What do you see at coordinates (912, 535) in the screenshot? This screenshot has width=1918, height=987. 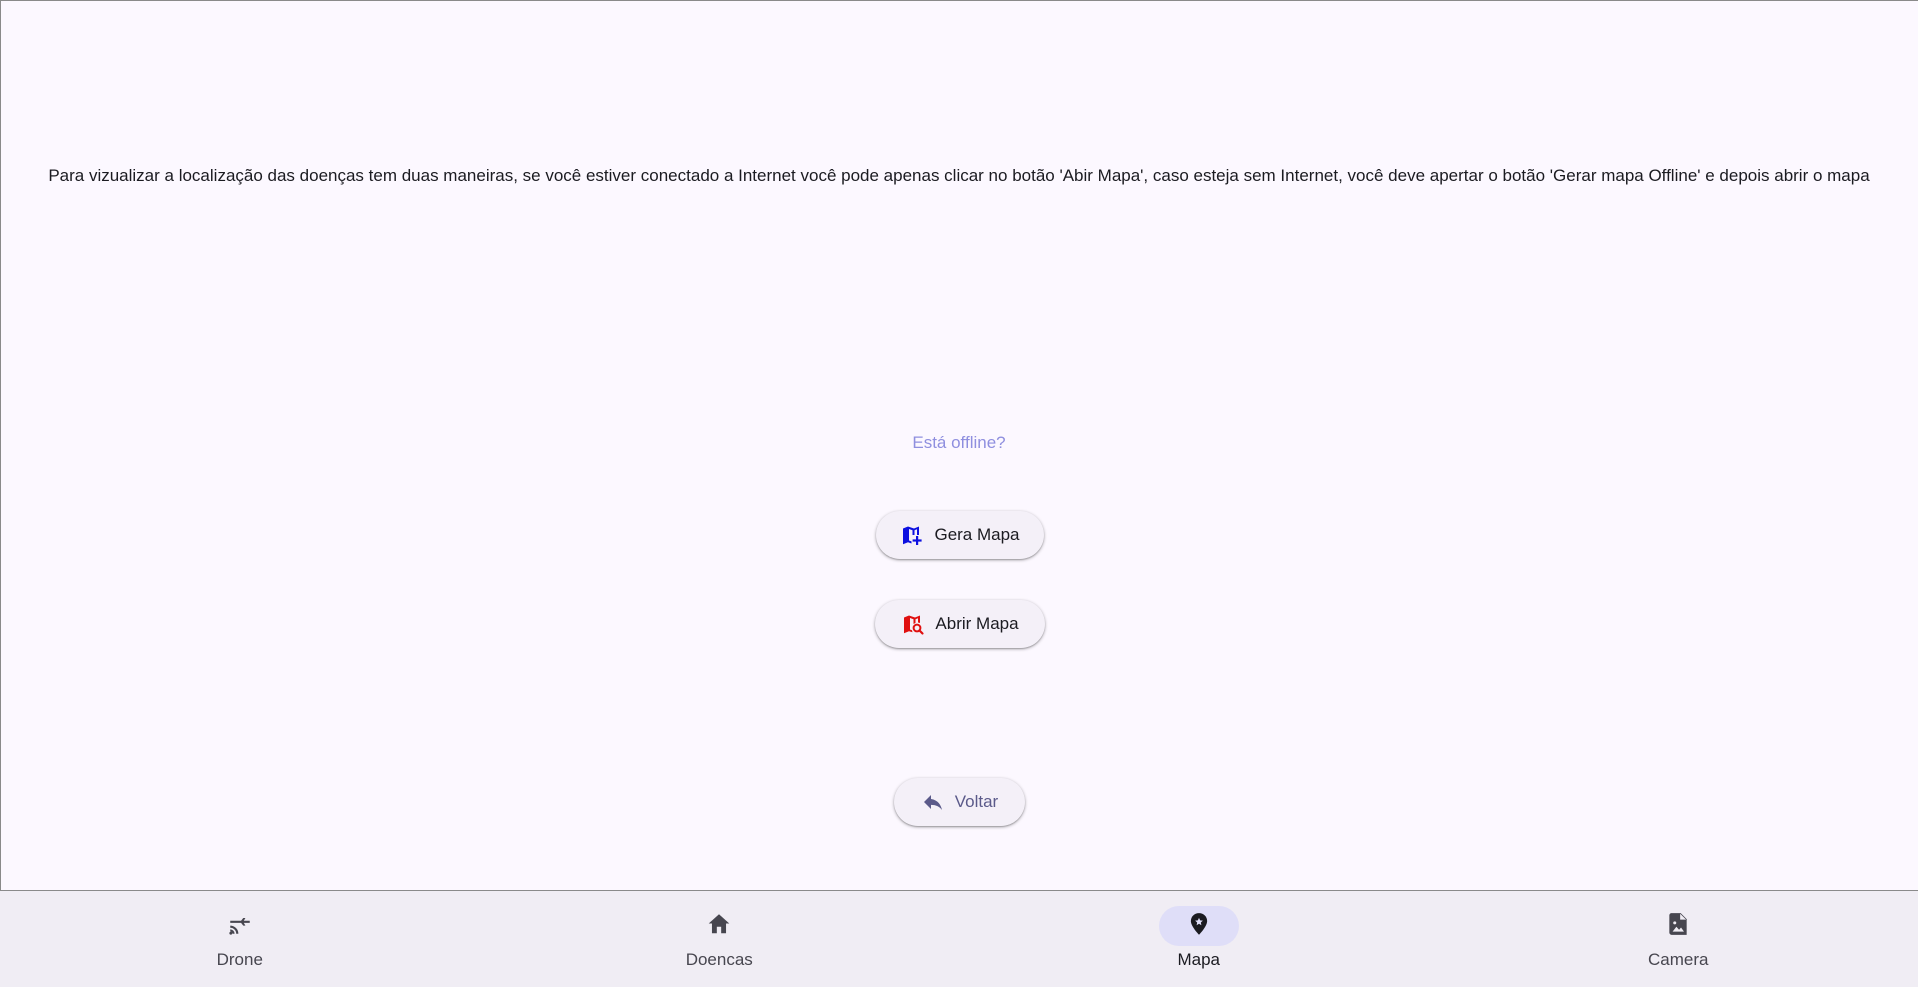 I see `map-add-icon` at bounding box center [912, 535].